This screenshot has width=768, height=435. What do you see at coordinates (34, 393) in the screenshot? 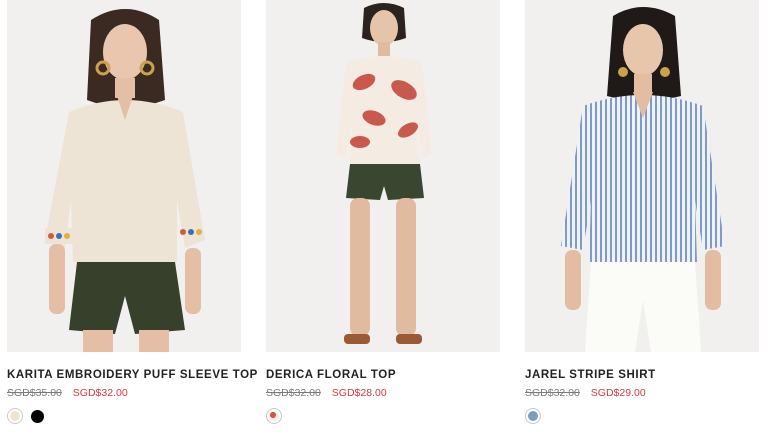
I see `original-price: SGD$35.00` at bounding box center [34, 393].